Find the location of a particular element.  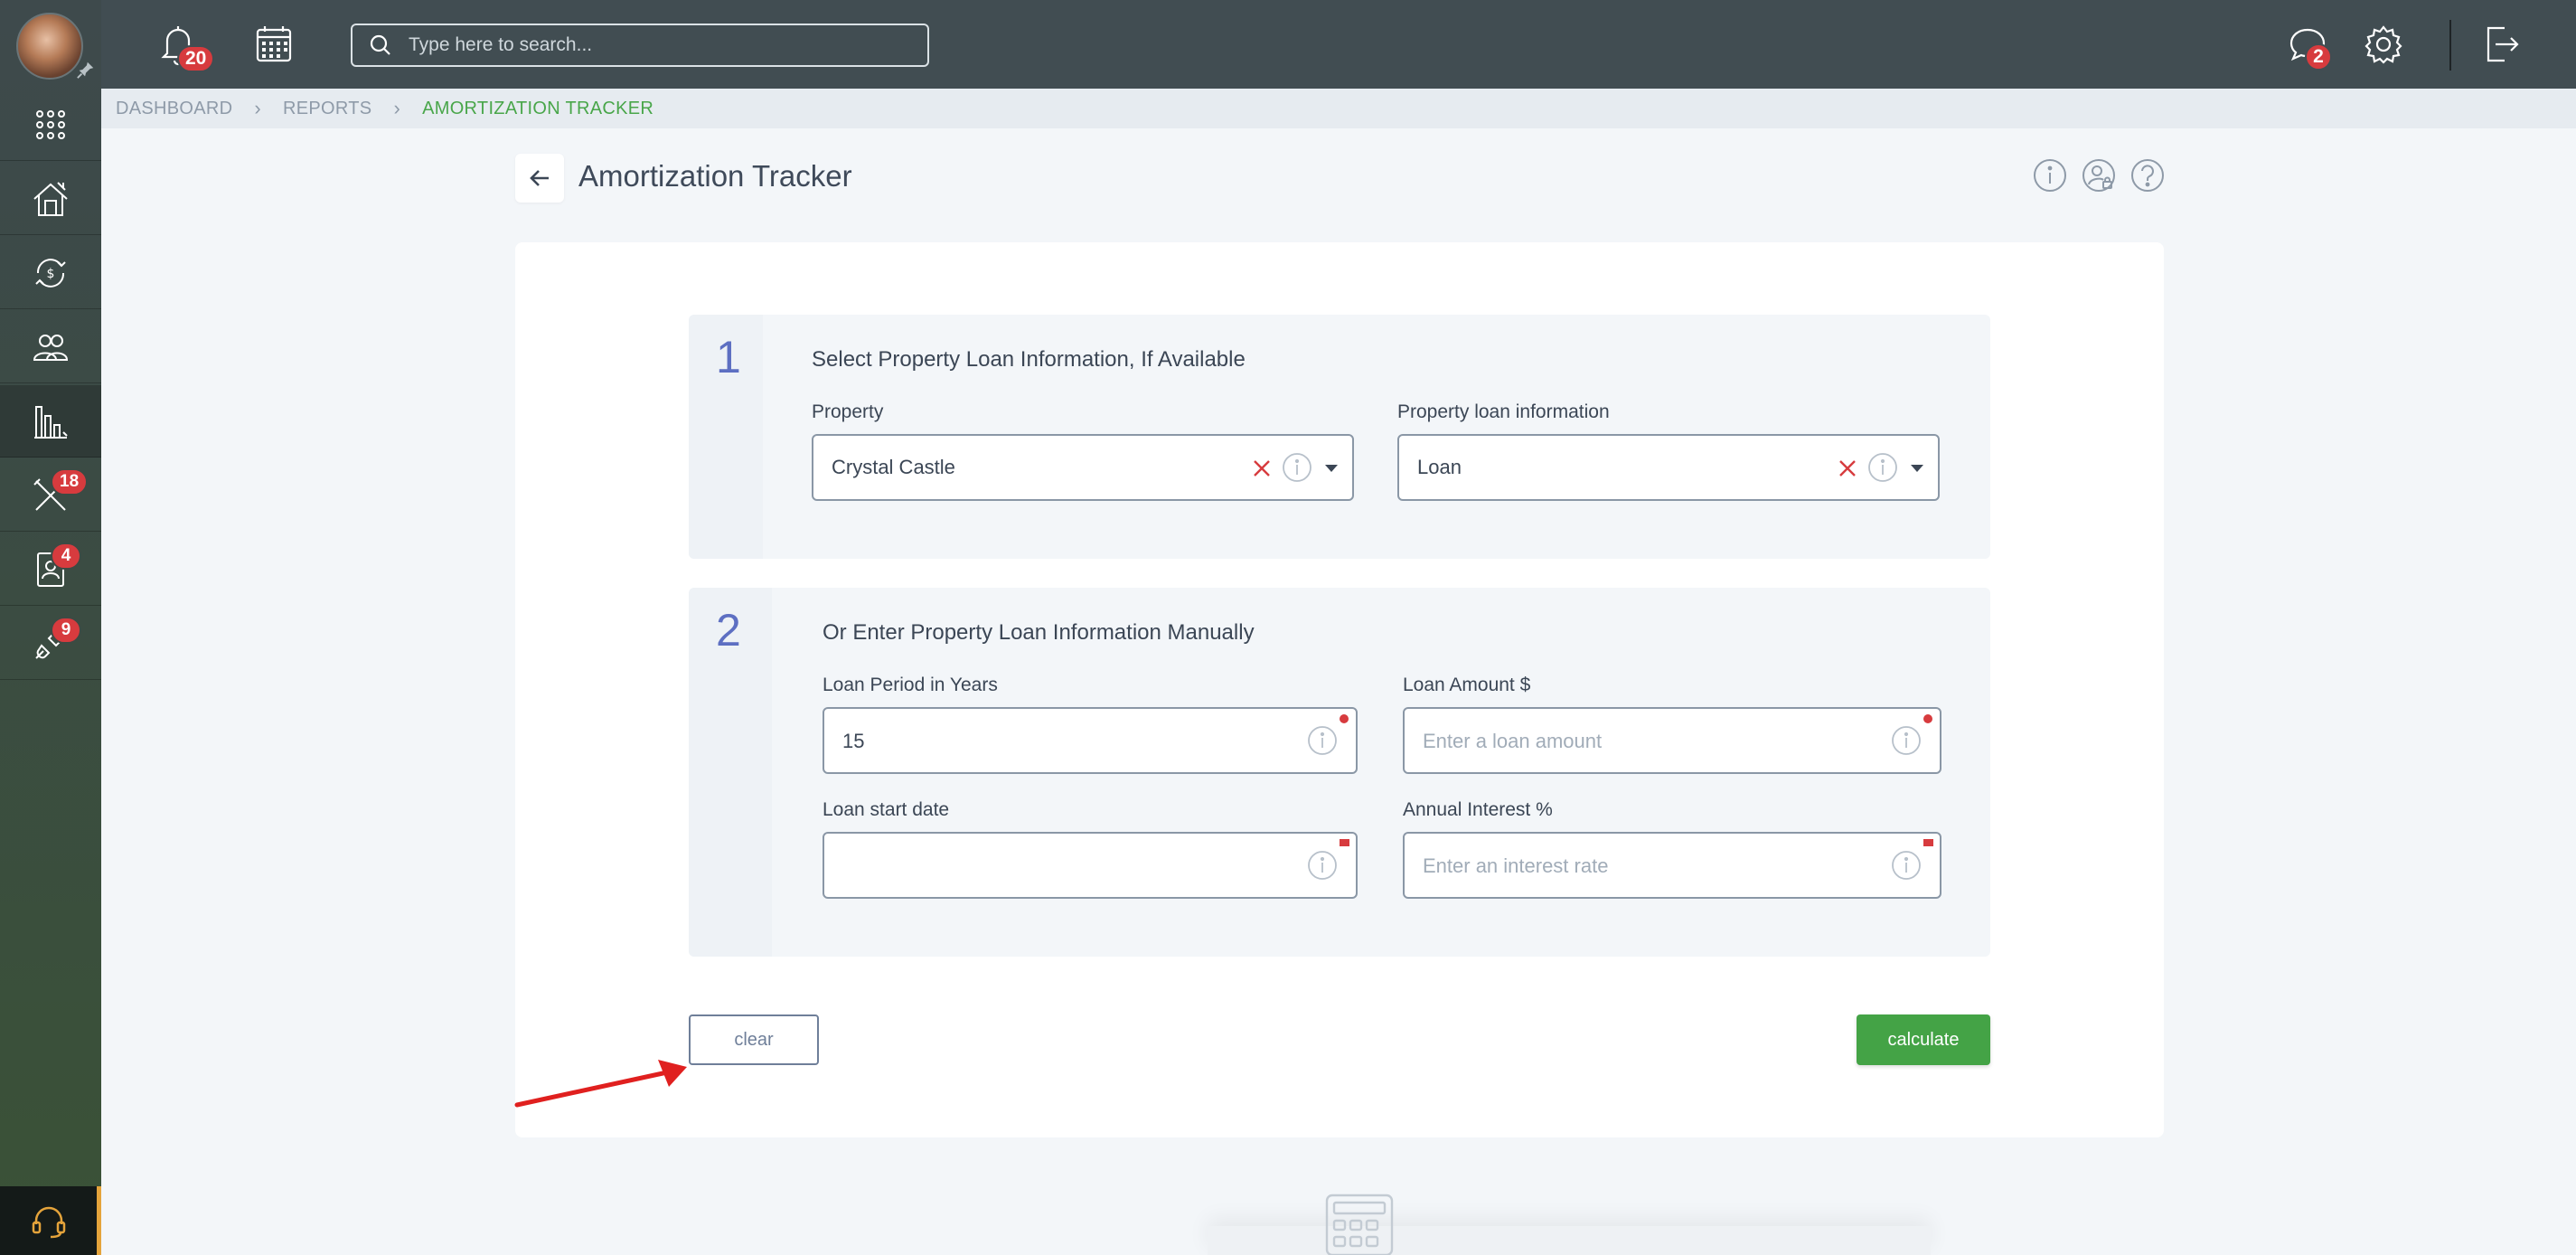

loan-period-input is located at coordinates (1054, 742).